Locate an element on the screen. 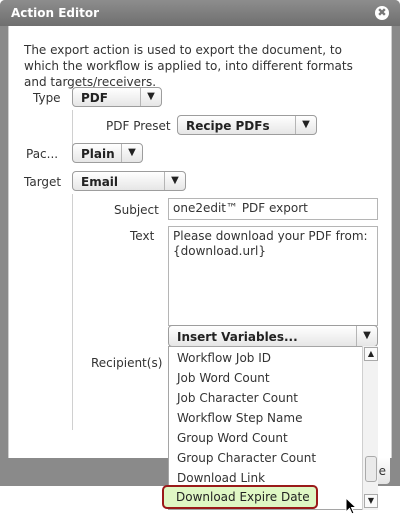  package-select: Plain ▼ is located at coordinates (107, 153).